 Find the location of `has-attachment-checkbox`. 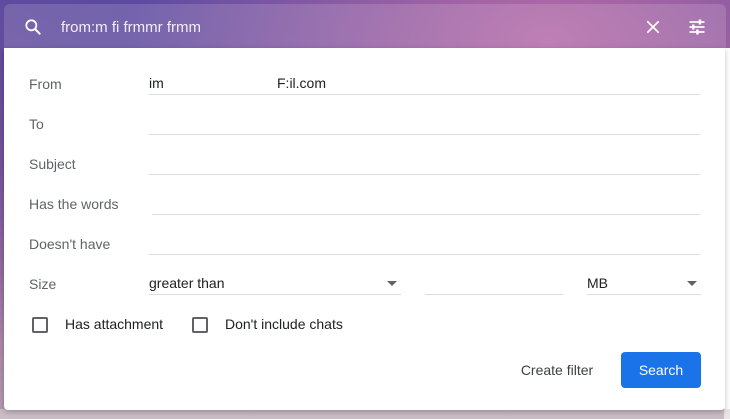

has-attachment-checkbox is located at coordinates (40, 325).